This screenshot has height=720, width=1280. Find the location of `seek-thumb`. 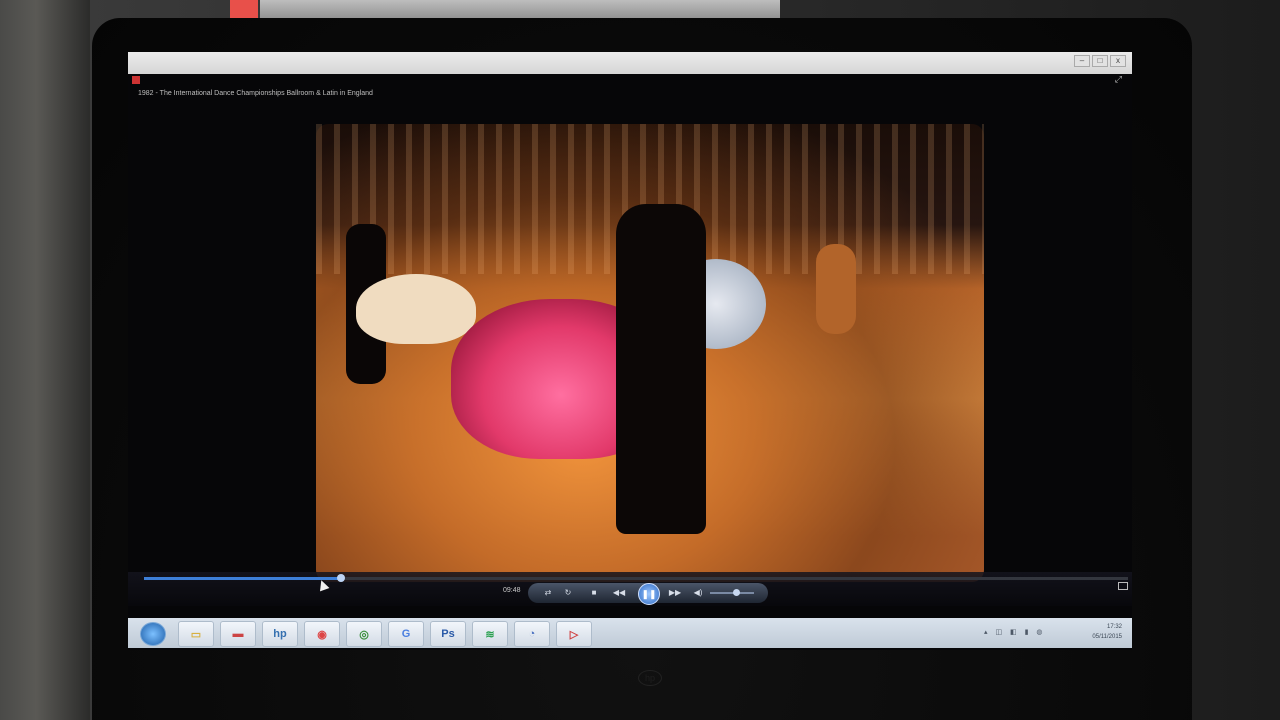

seek-thumb is located at coordinates (340, 578).